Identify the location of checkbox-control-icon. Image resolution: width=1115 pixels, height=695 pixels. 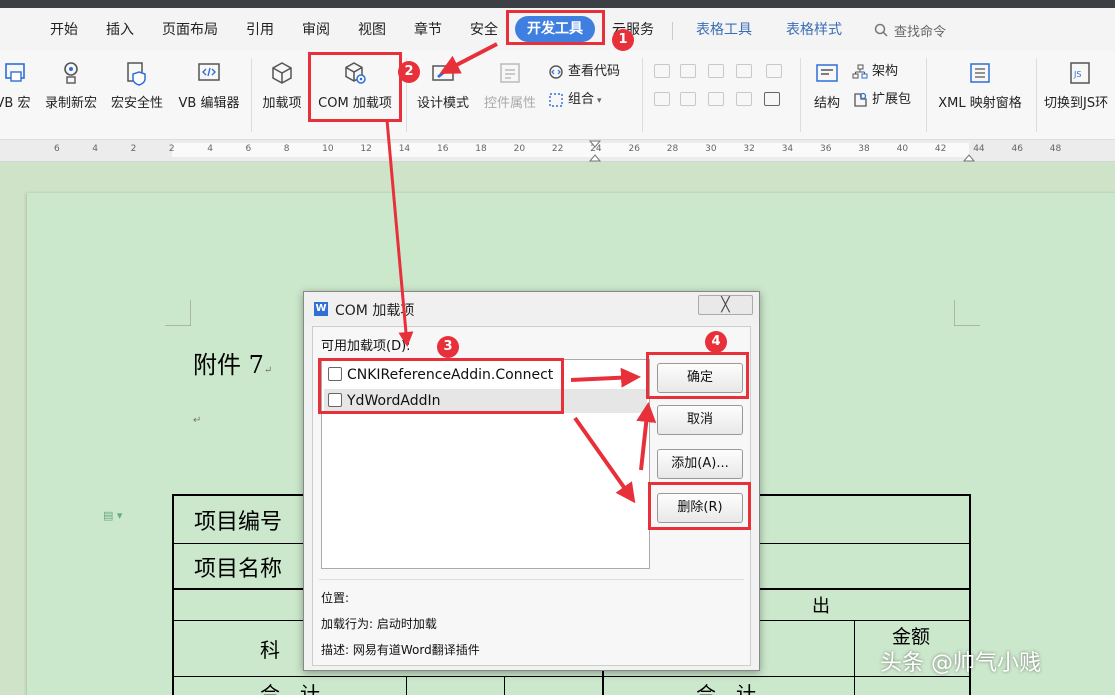
(774, 71).